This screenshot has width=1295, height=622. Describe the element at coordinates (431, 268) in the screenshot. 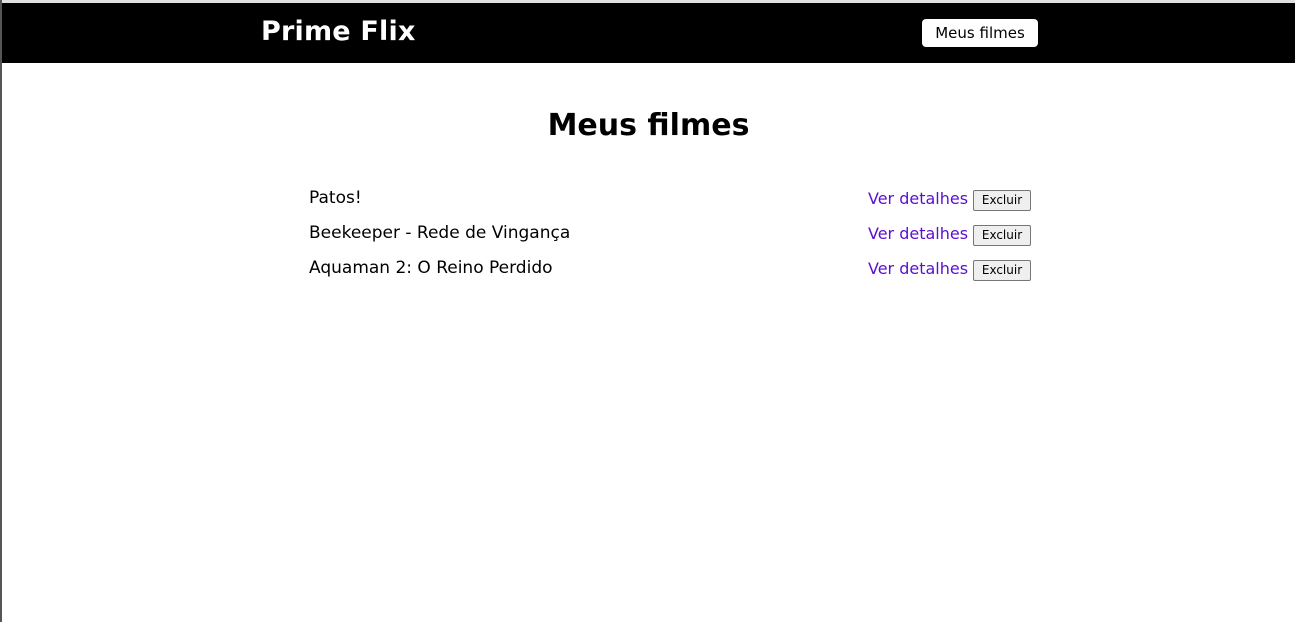

I see `movie-title: Aquaman 2: O Reino Perdido` at that location.